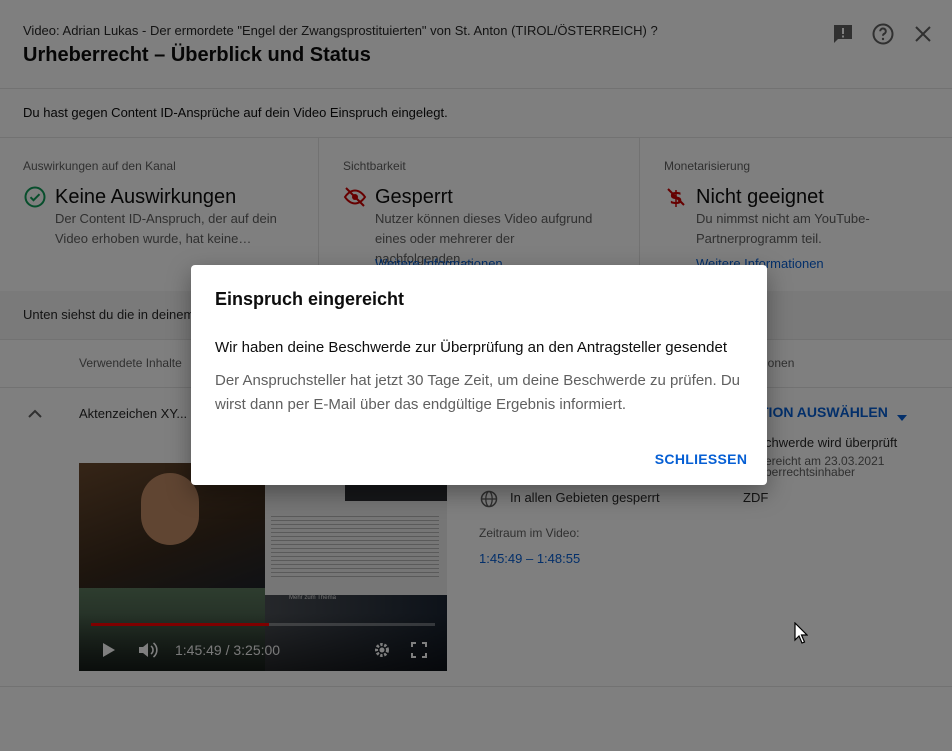 Image resolution: width=952 pixels, height=751 pixels. I want to click on dialog-title: Einspruch eingereicht, so click(310, 299).